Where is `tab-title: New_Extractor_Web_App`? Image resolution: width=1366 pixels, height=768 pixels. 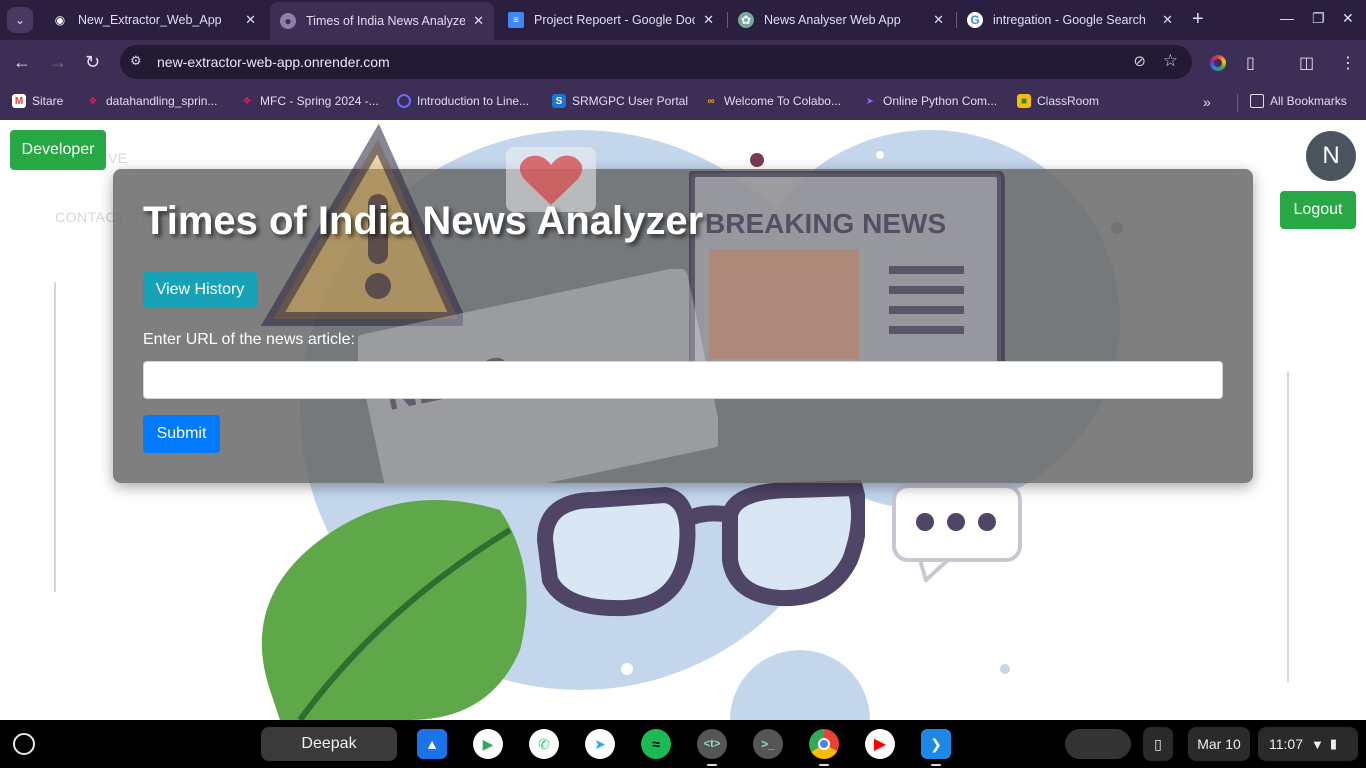
tab-title: New_Extractor_Web_App is located at coordinates (150, 20).